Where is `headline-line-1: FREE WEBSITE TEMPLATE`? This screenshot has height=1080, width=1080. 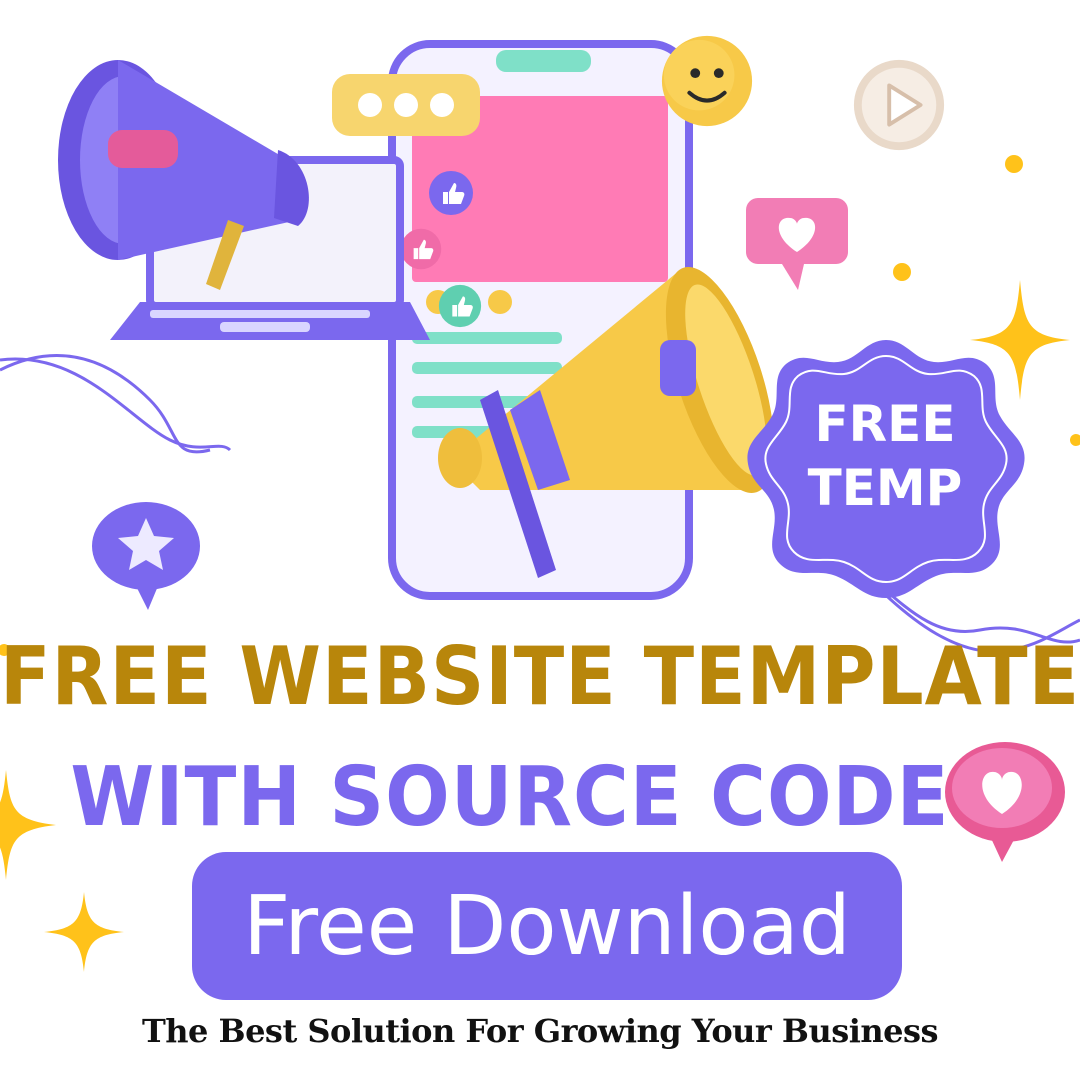
headline-line-1: FREE WEBSITE TEMPLATE is located at coordinates (540, 677).